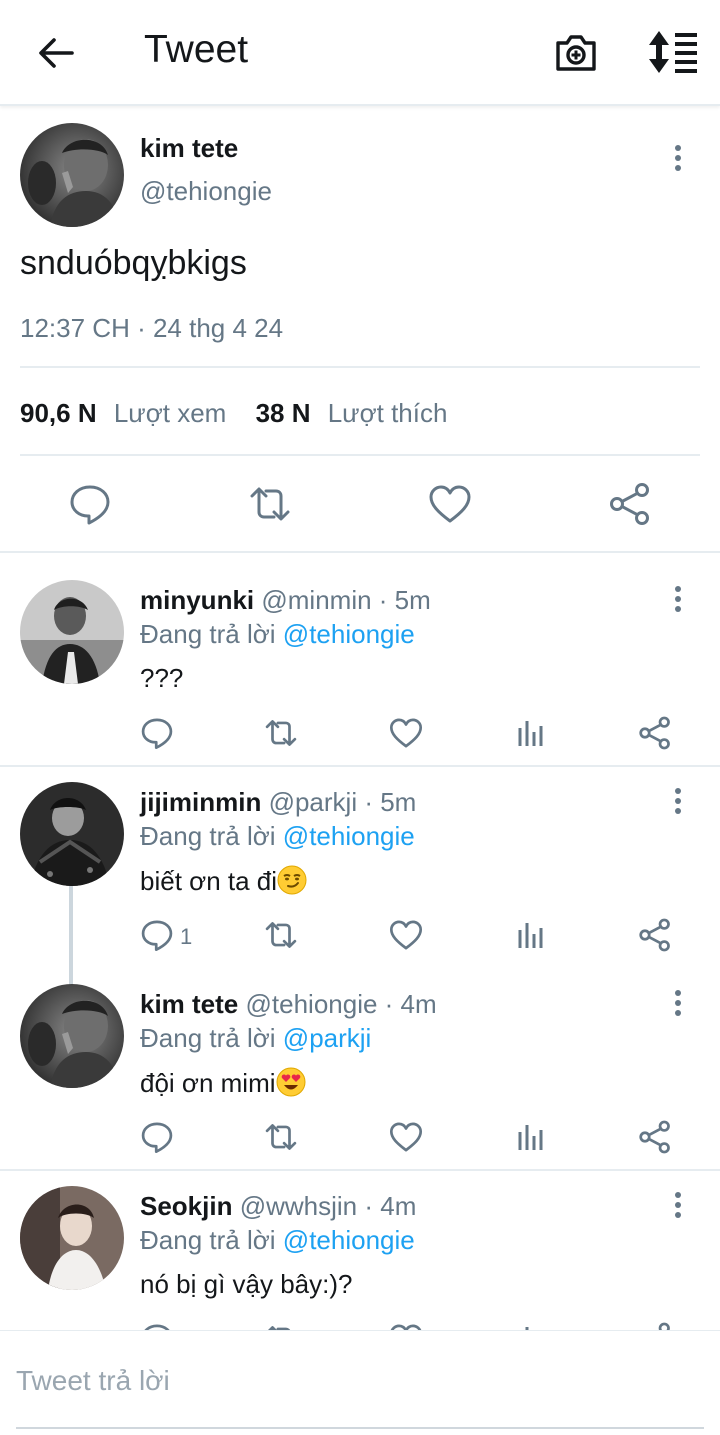 The width and height of the screenshot is (720, 1435). I want to click on reply-header: jijiminmin @parkji · 5m, so click(278, 802).